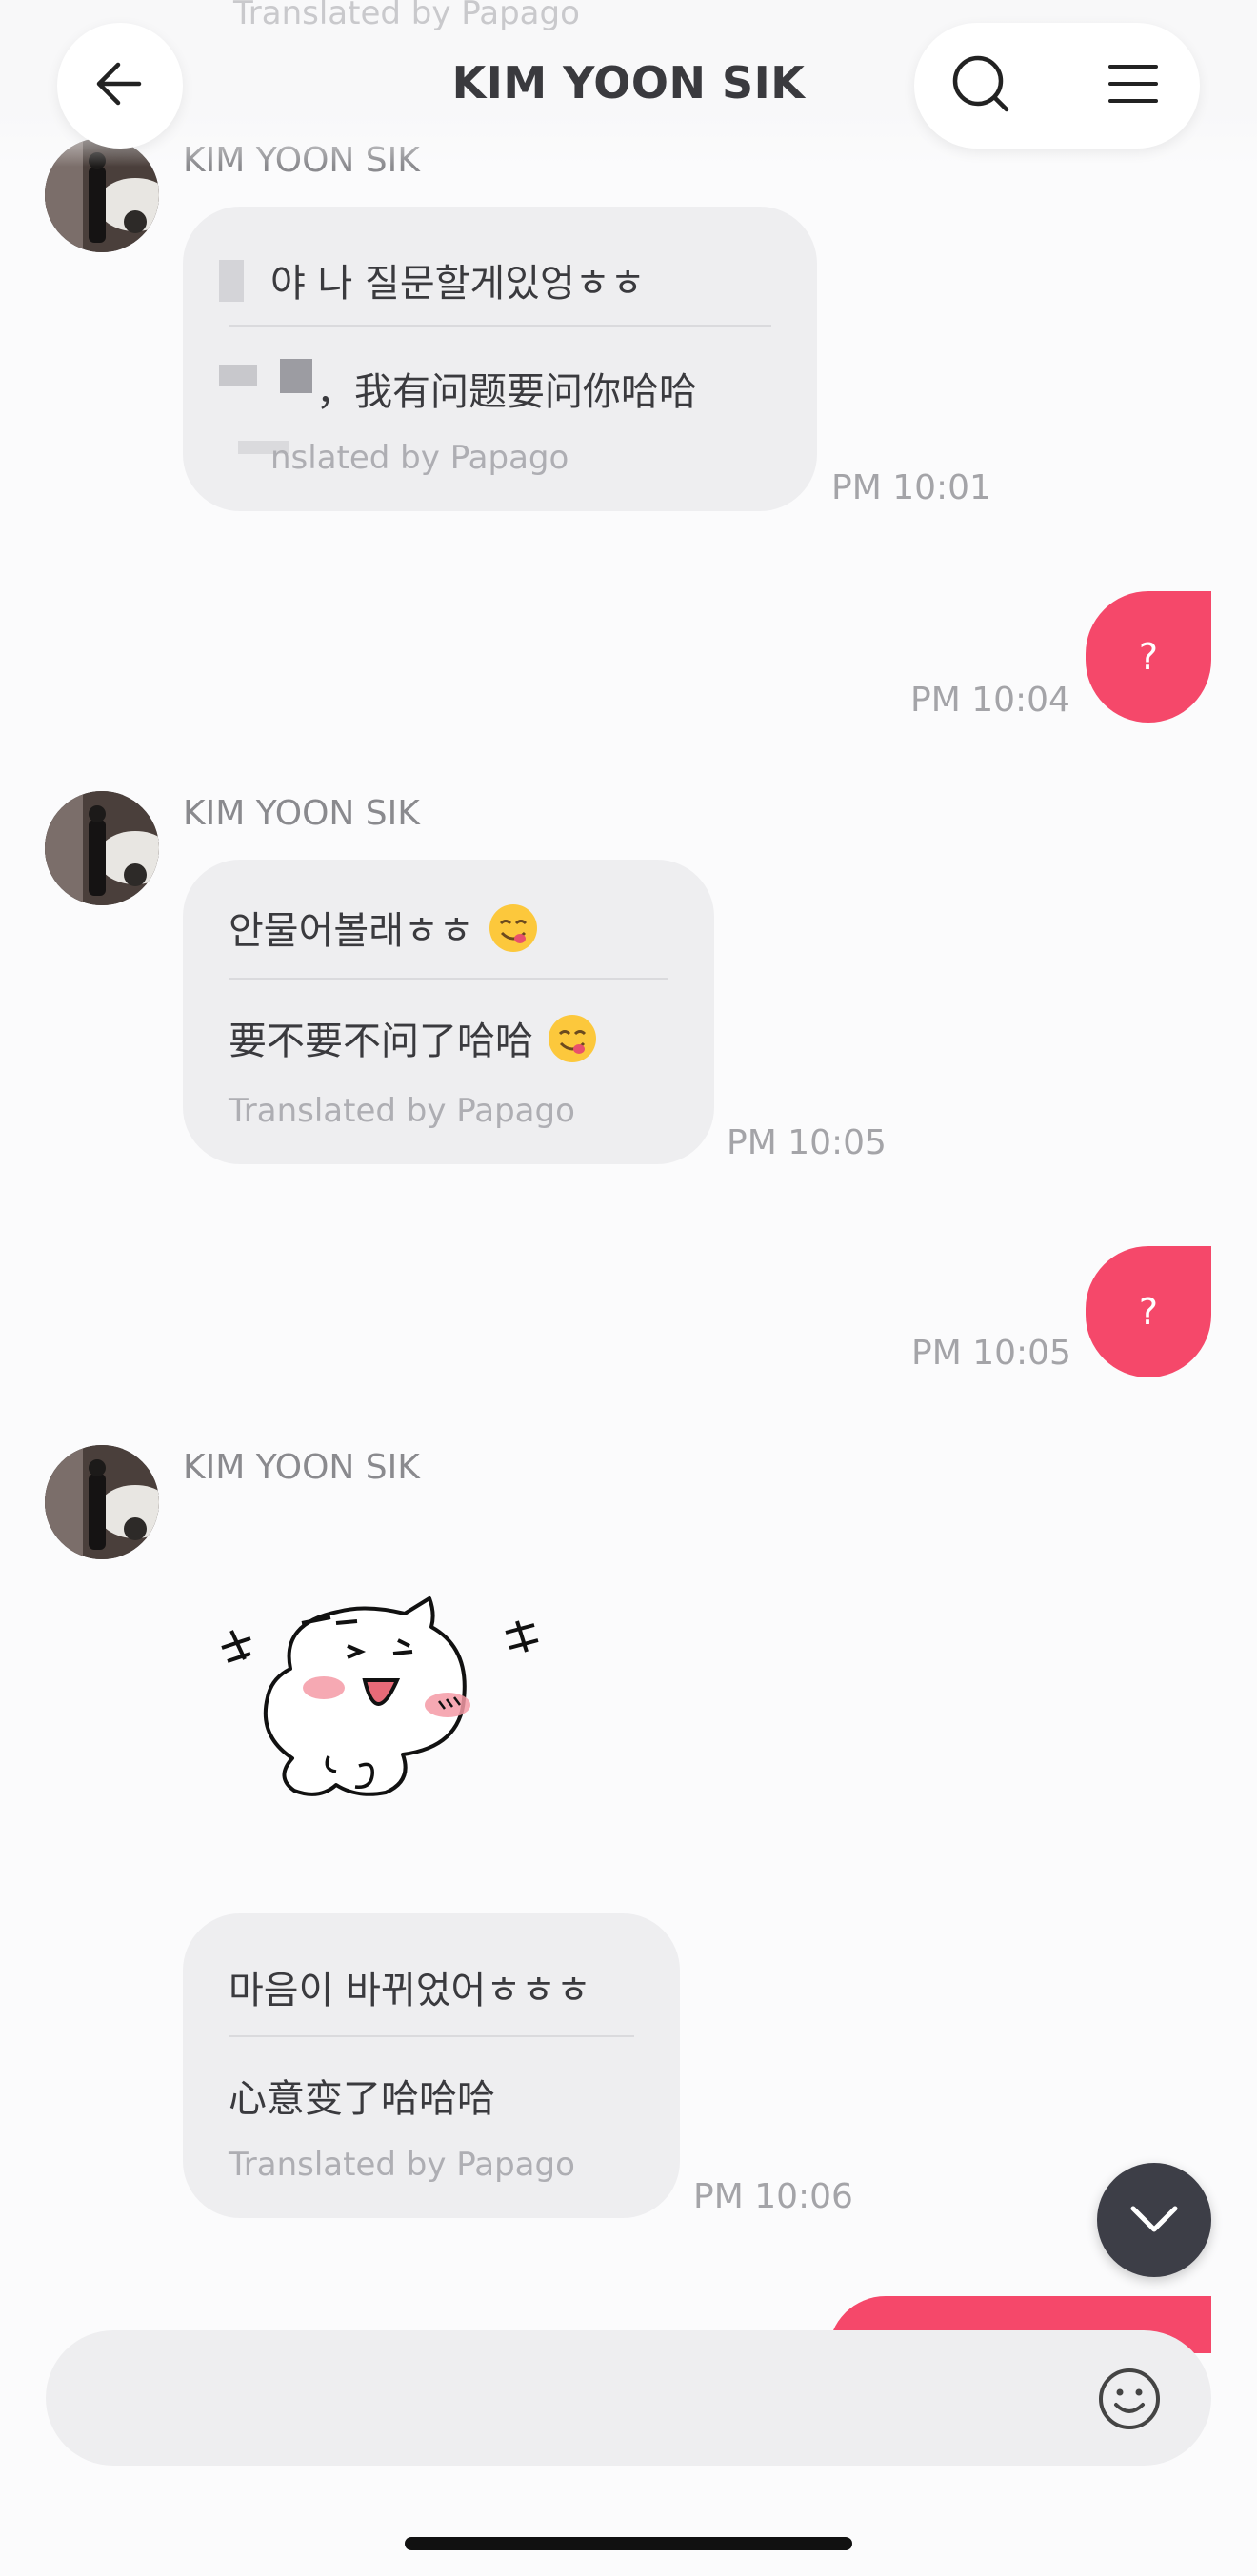 This screenshot has height=2576, width=1257. I want to click on original-text: 야 나 질문할게있엉ㅎㅎ, so click(458, 284).